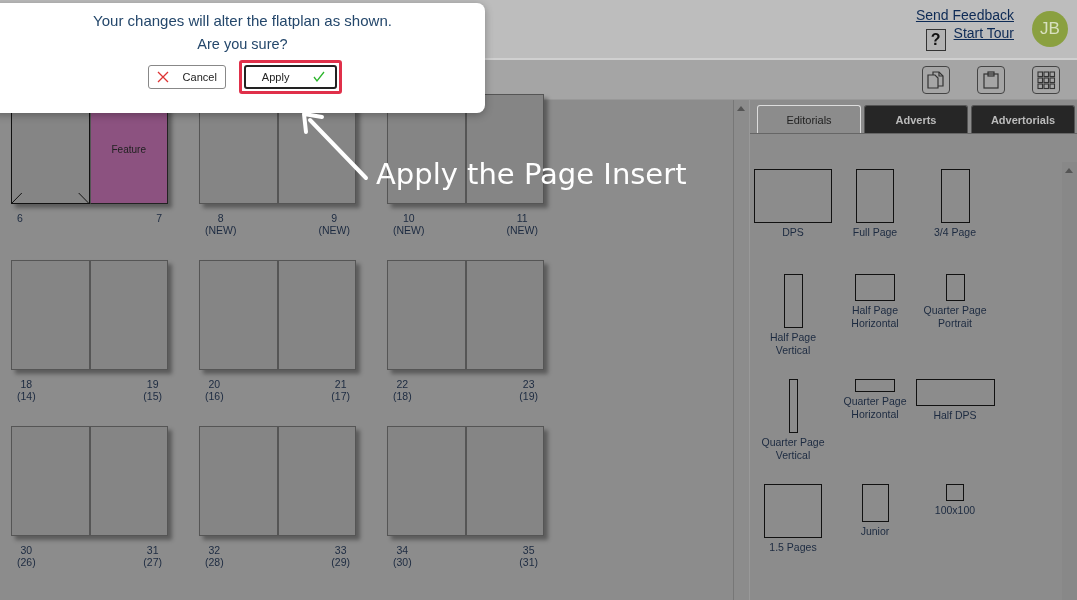 The width and height of the screenshot is (1077, 600). Describe the element at coordinates (340, 550) in the screenshot. I see `page-number: 33` at that location.